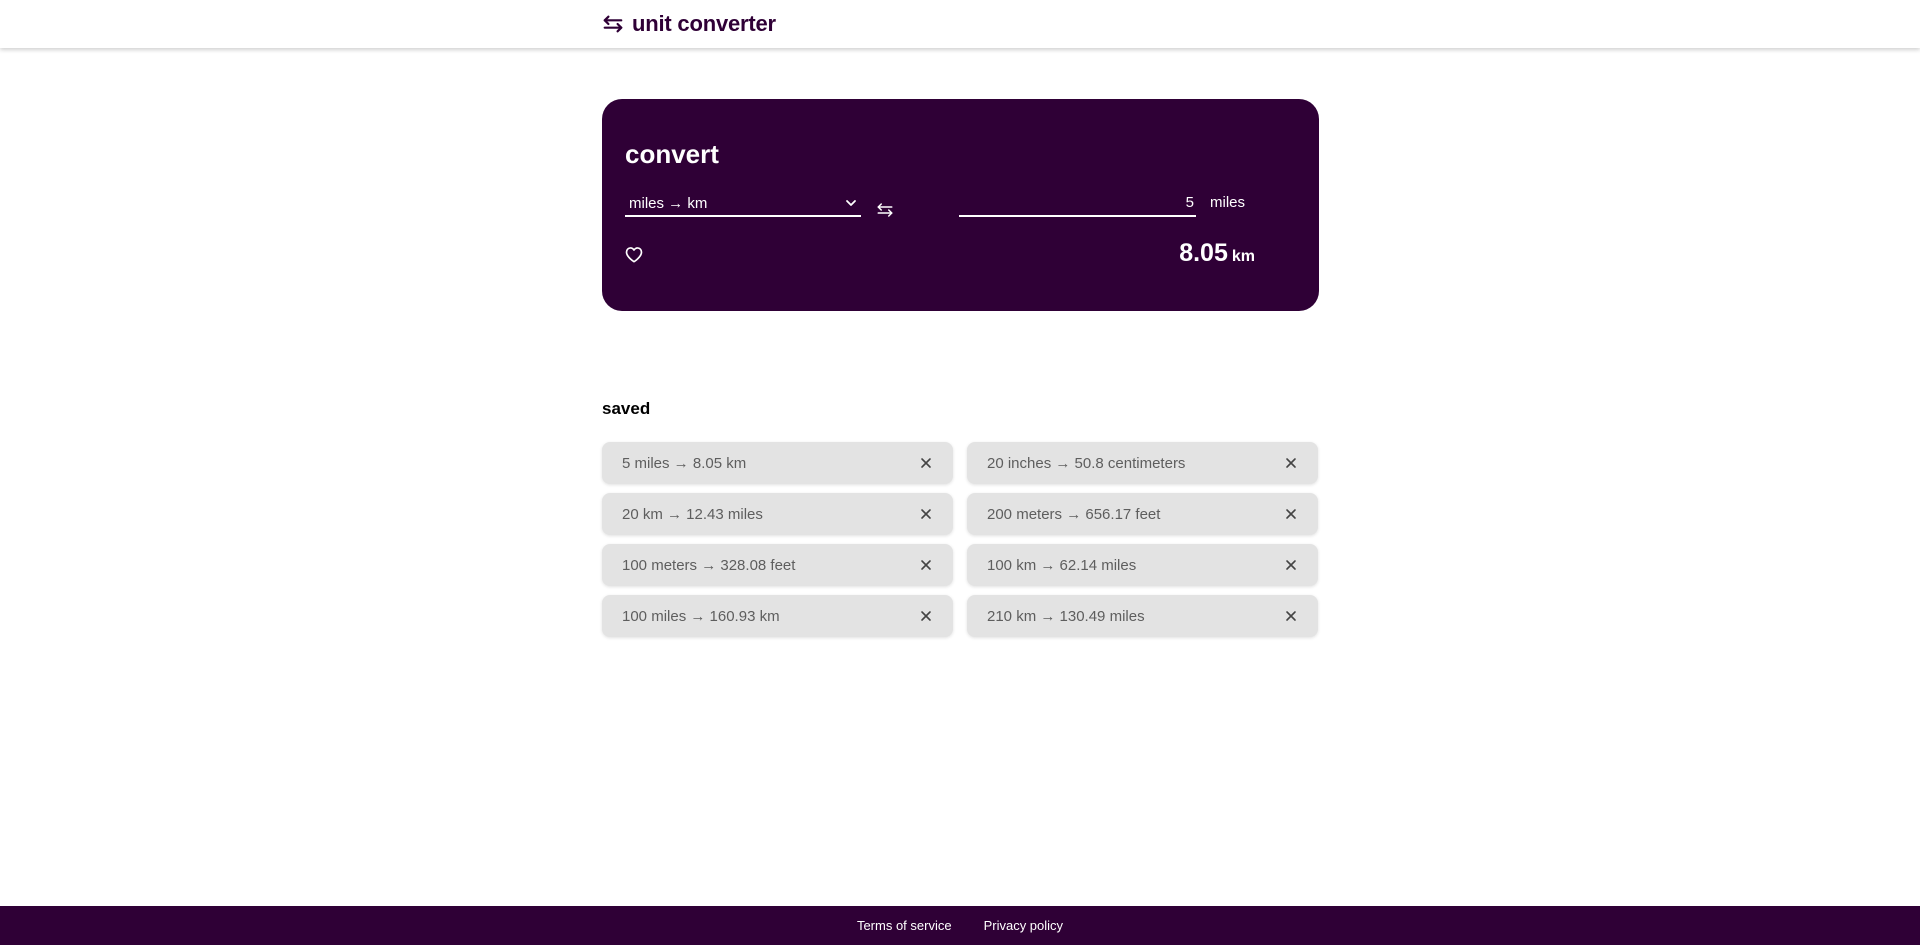 Image resolution: width=1920 pixels, height=945 pixels. Describe the element at coordinates (626, 408) in the screenshot. I see `saved-section-title: saved` at that location.